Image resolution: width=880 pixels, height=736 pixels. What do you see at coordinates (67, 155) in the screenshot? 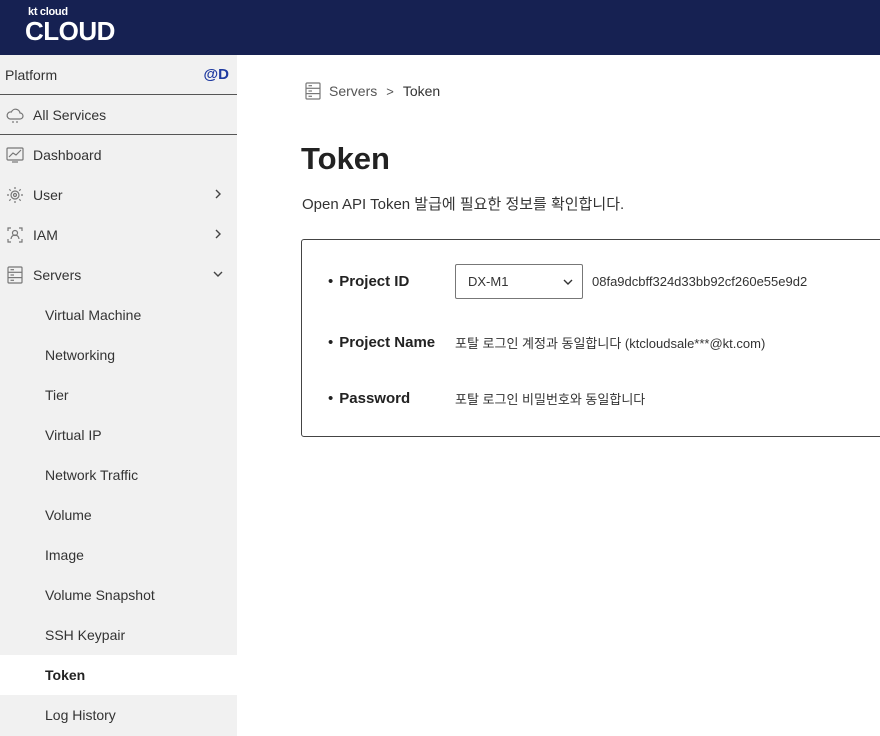
I see `sidebar-item-label: Dashboard` at bounding box center [67, 155].